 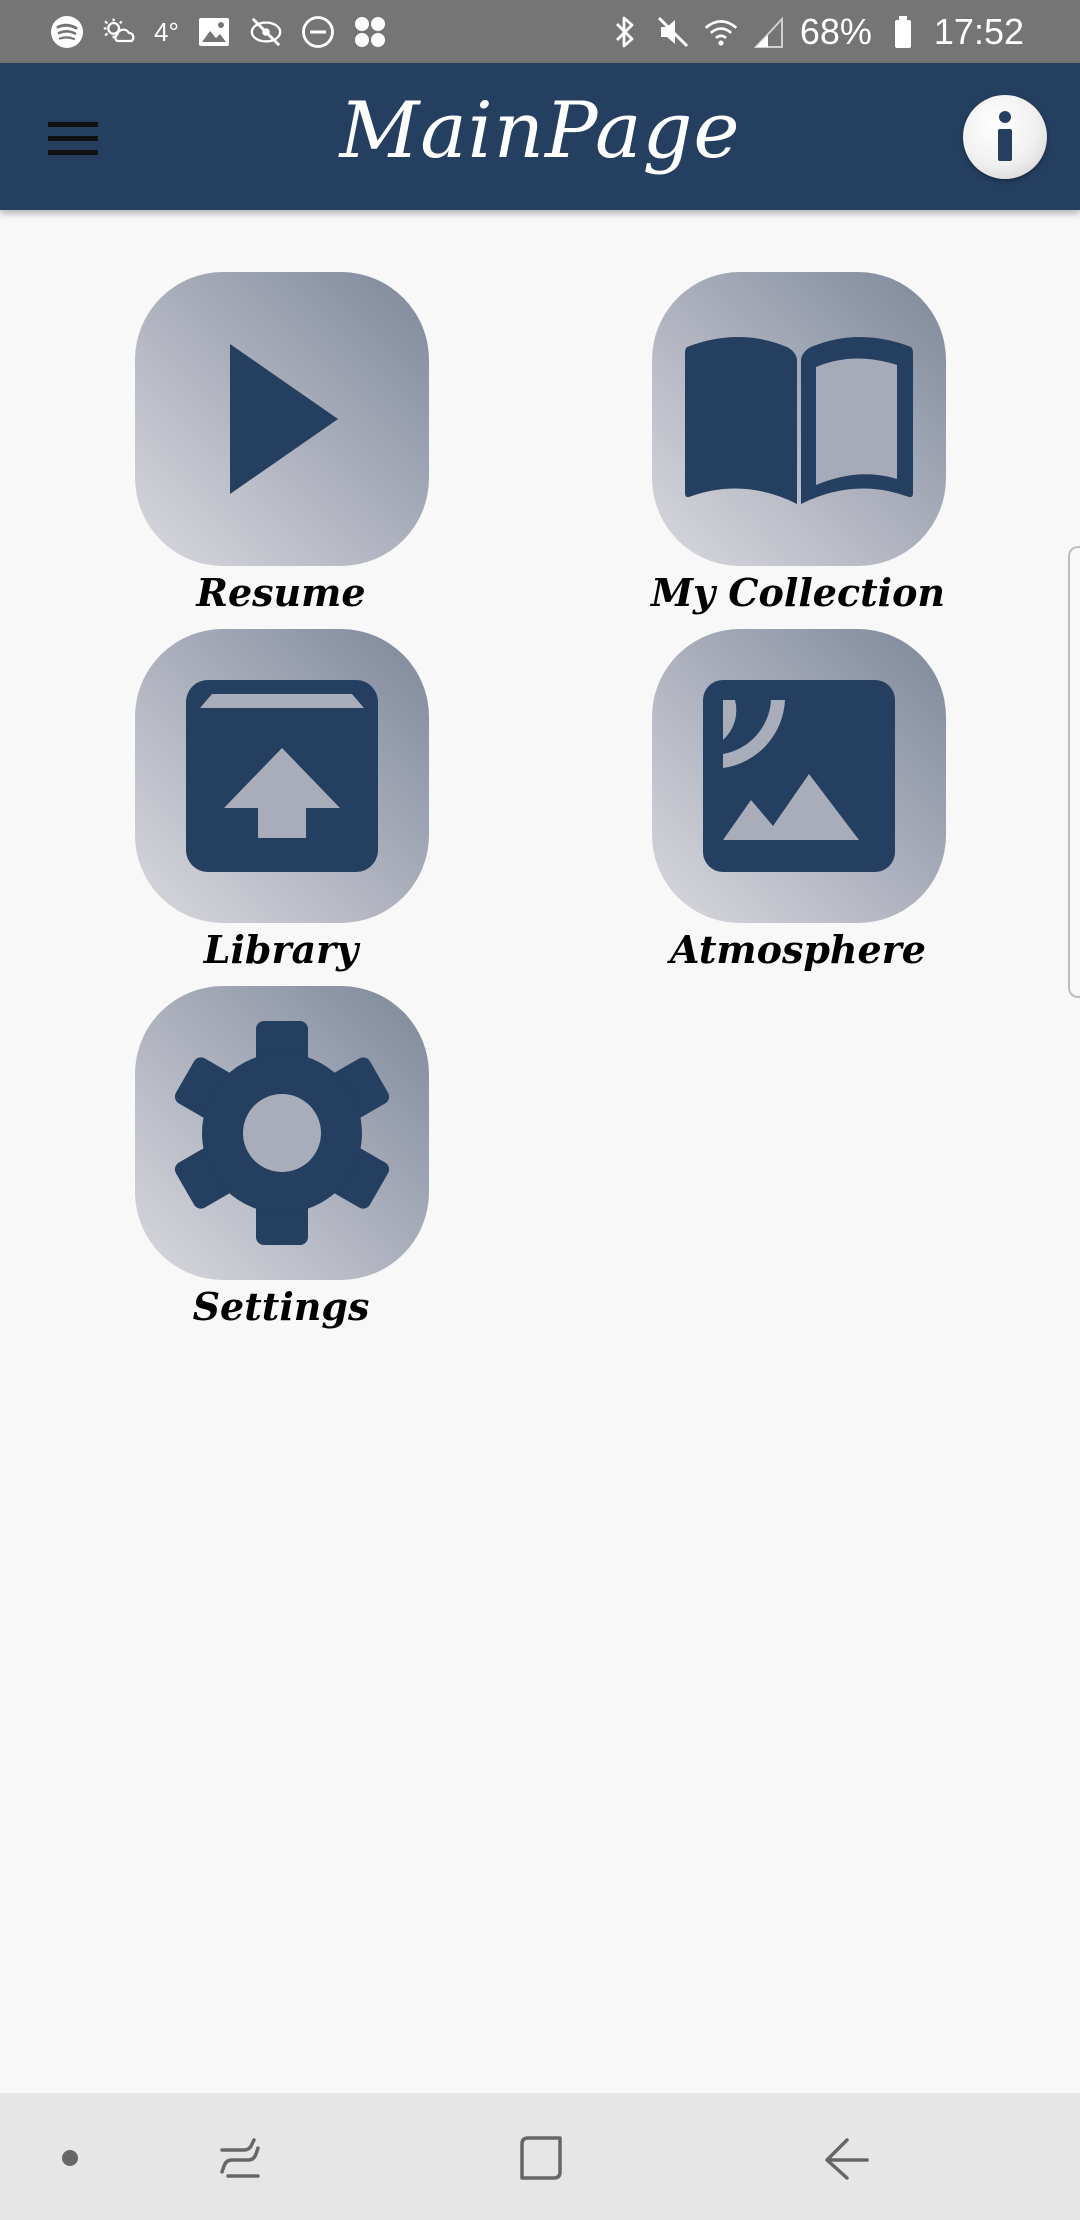 What do you see at coordinates (166, 32) in the screenshot?
I see `temperature-text: 4°` at bounding box center [166, 32].